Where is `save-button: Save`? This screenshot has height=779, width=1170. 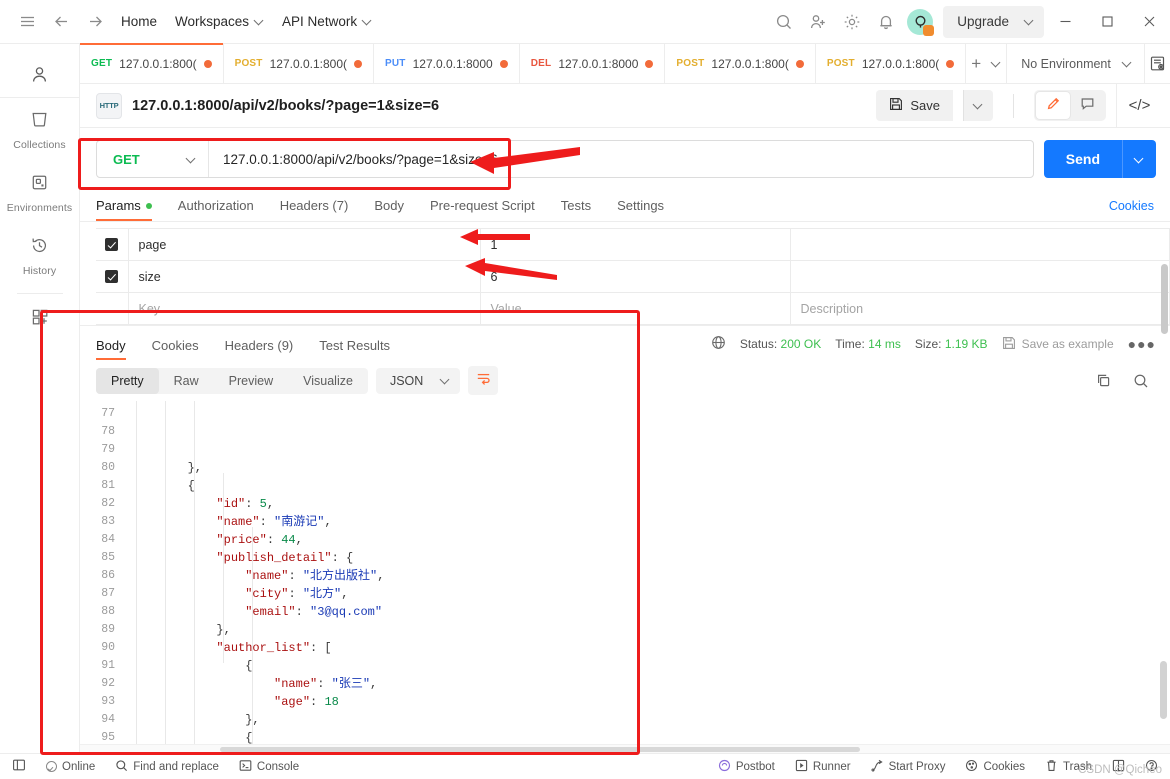
save-button: Save is located at coordinates (914, 105).